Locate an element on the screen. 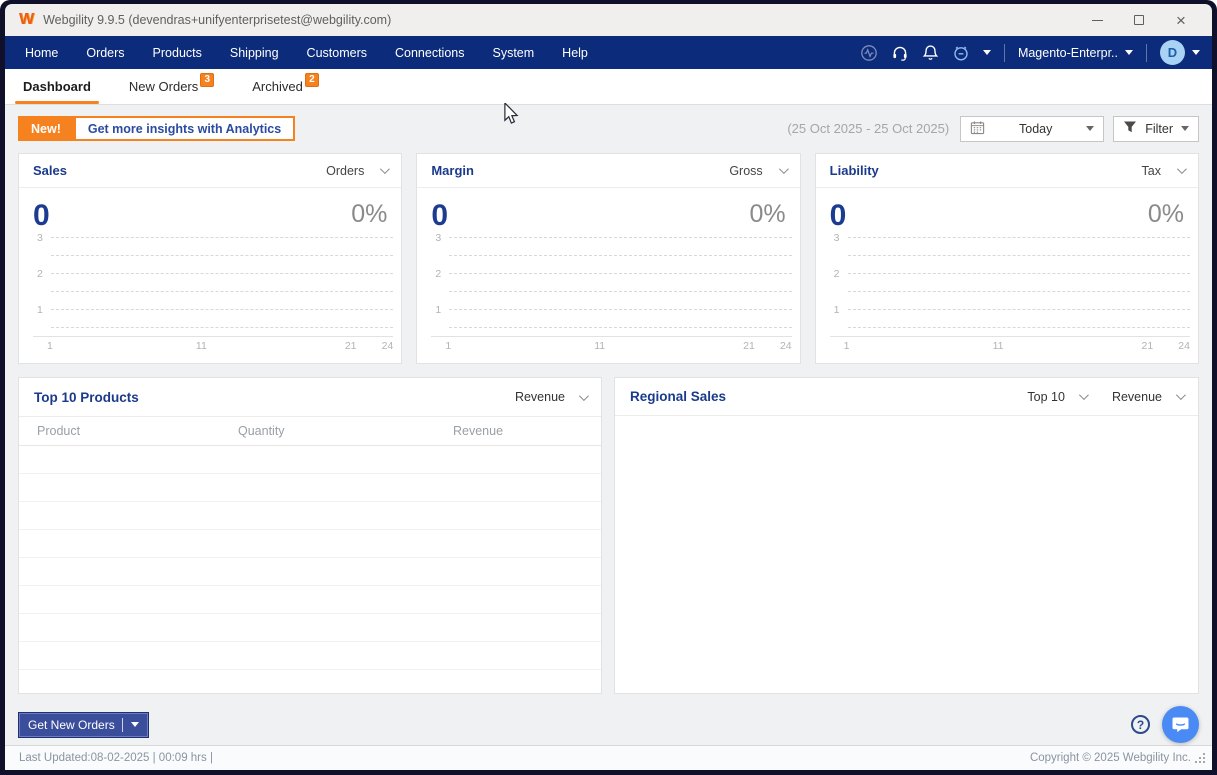 This screenshot has width=1217, height=775. sales-values: 0 0% is located at coordinates (210, 209).